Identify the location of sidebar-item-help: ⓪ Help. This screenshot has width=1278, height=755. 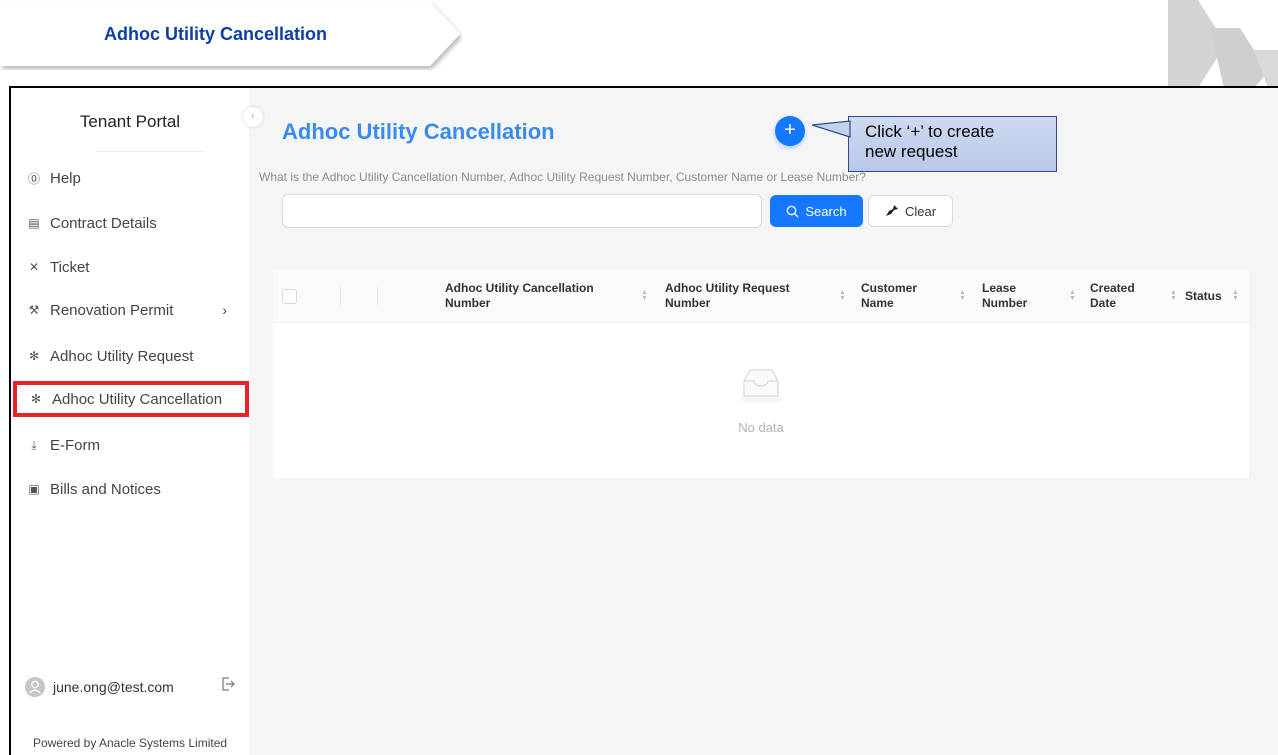
(130, 178).